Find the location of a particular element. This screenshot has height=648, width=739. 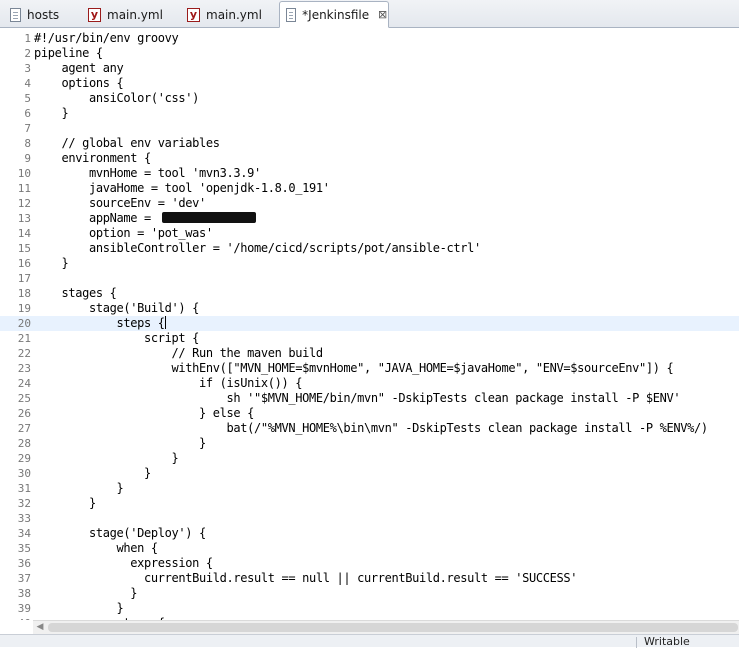

code-line: 21 script { is located at coordinates (369, 338).